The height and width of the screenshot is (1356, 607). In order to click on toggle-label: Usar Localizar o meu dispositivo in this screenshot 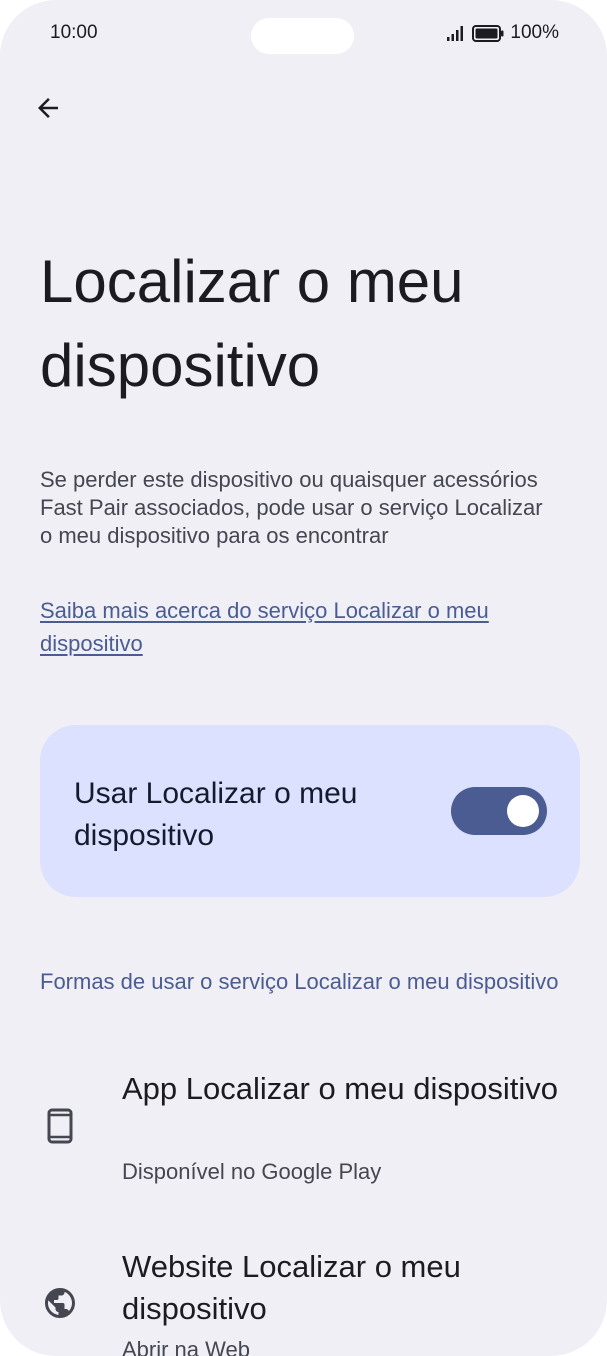, I will do `click(216, 814)`.